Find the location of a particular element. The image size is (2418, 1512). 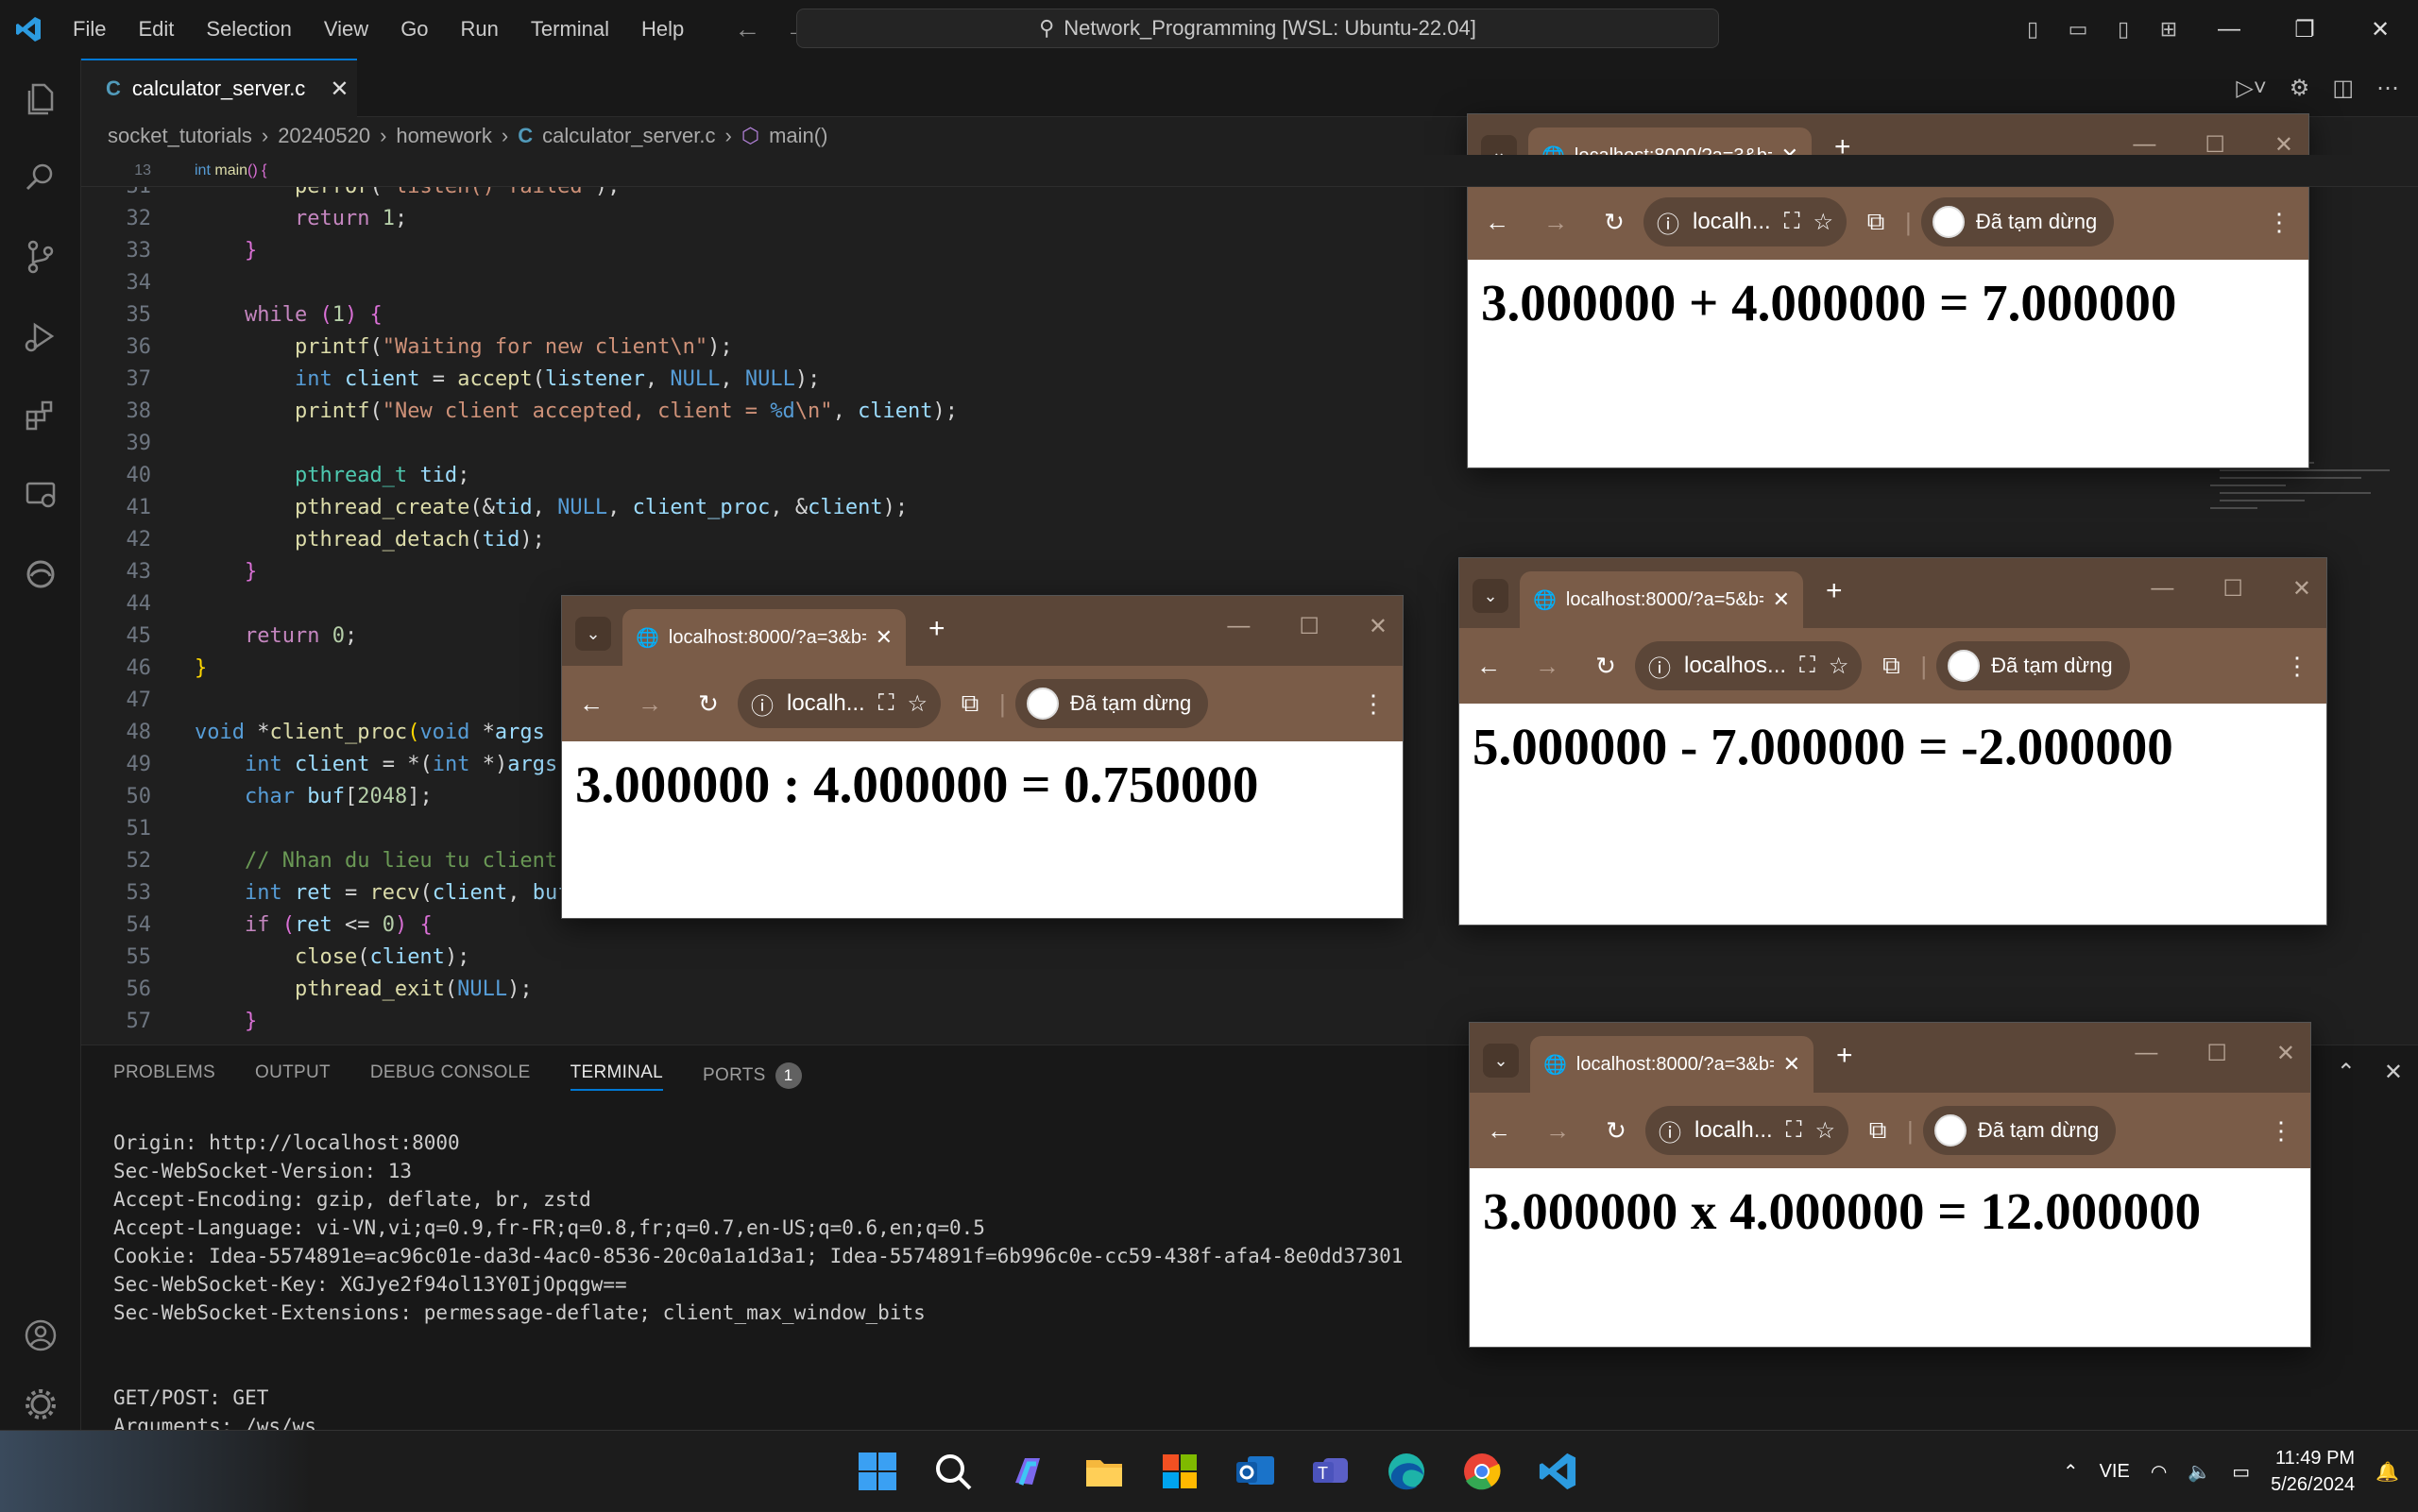

code-line: 55 close(client); is located at coordinates (1249, 958).